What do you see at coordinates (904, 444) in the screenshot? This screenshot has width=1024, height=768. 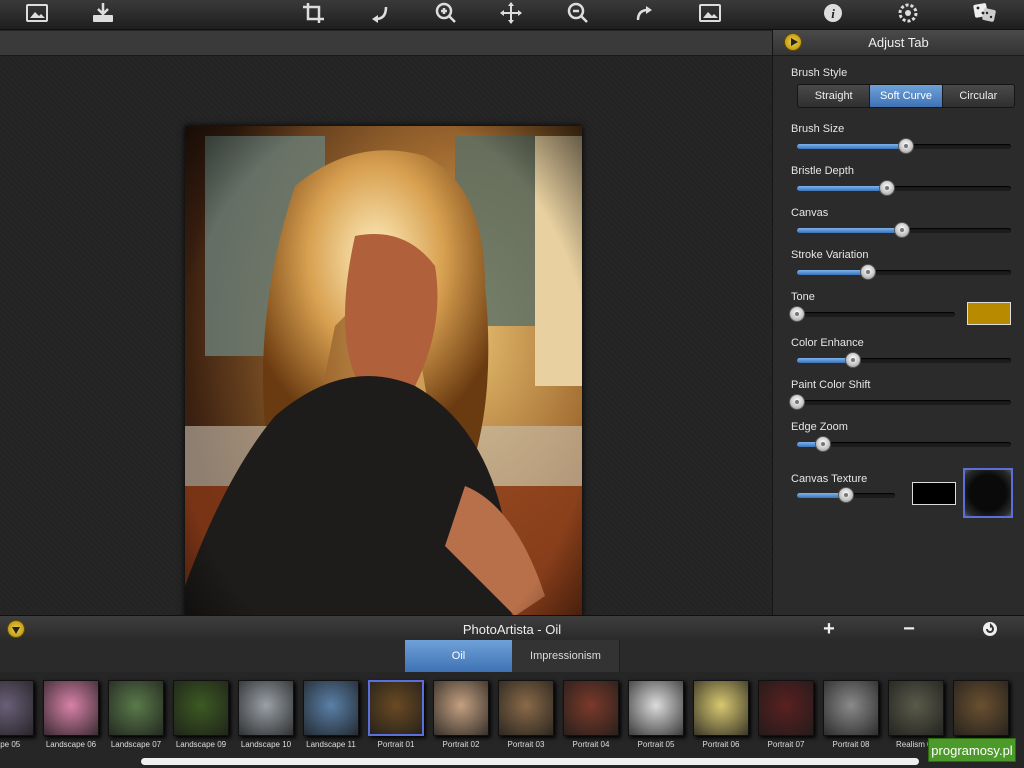 I see `edge-zoom-slider` at bounding box center [904, 444].